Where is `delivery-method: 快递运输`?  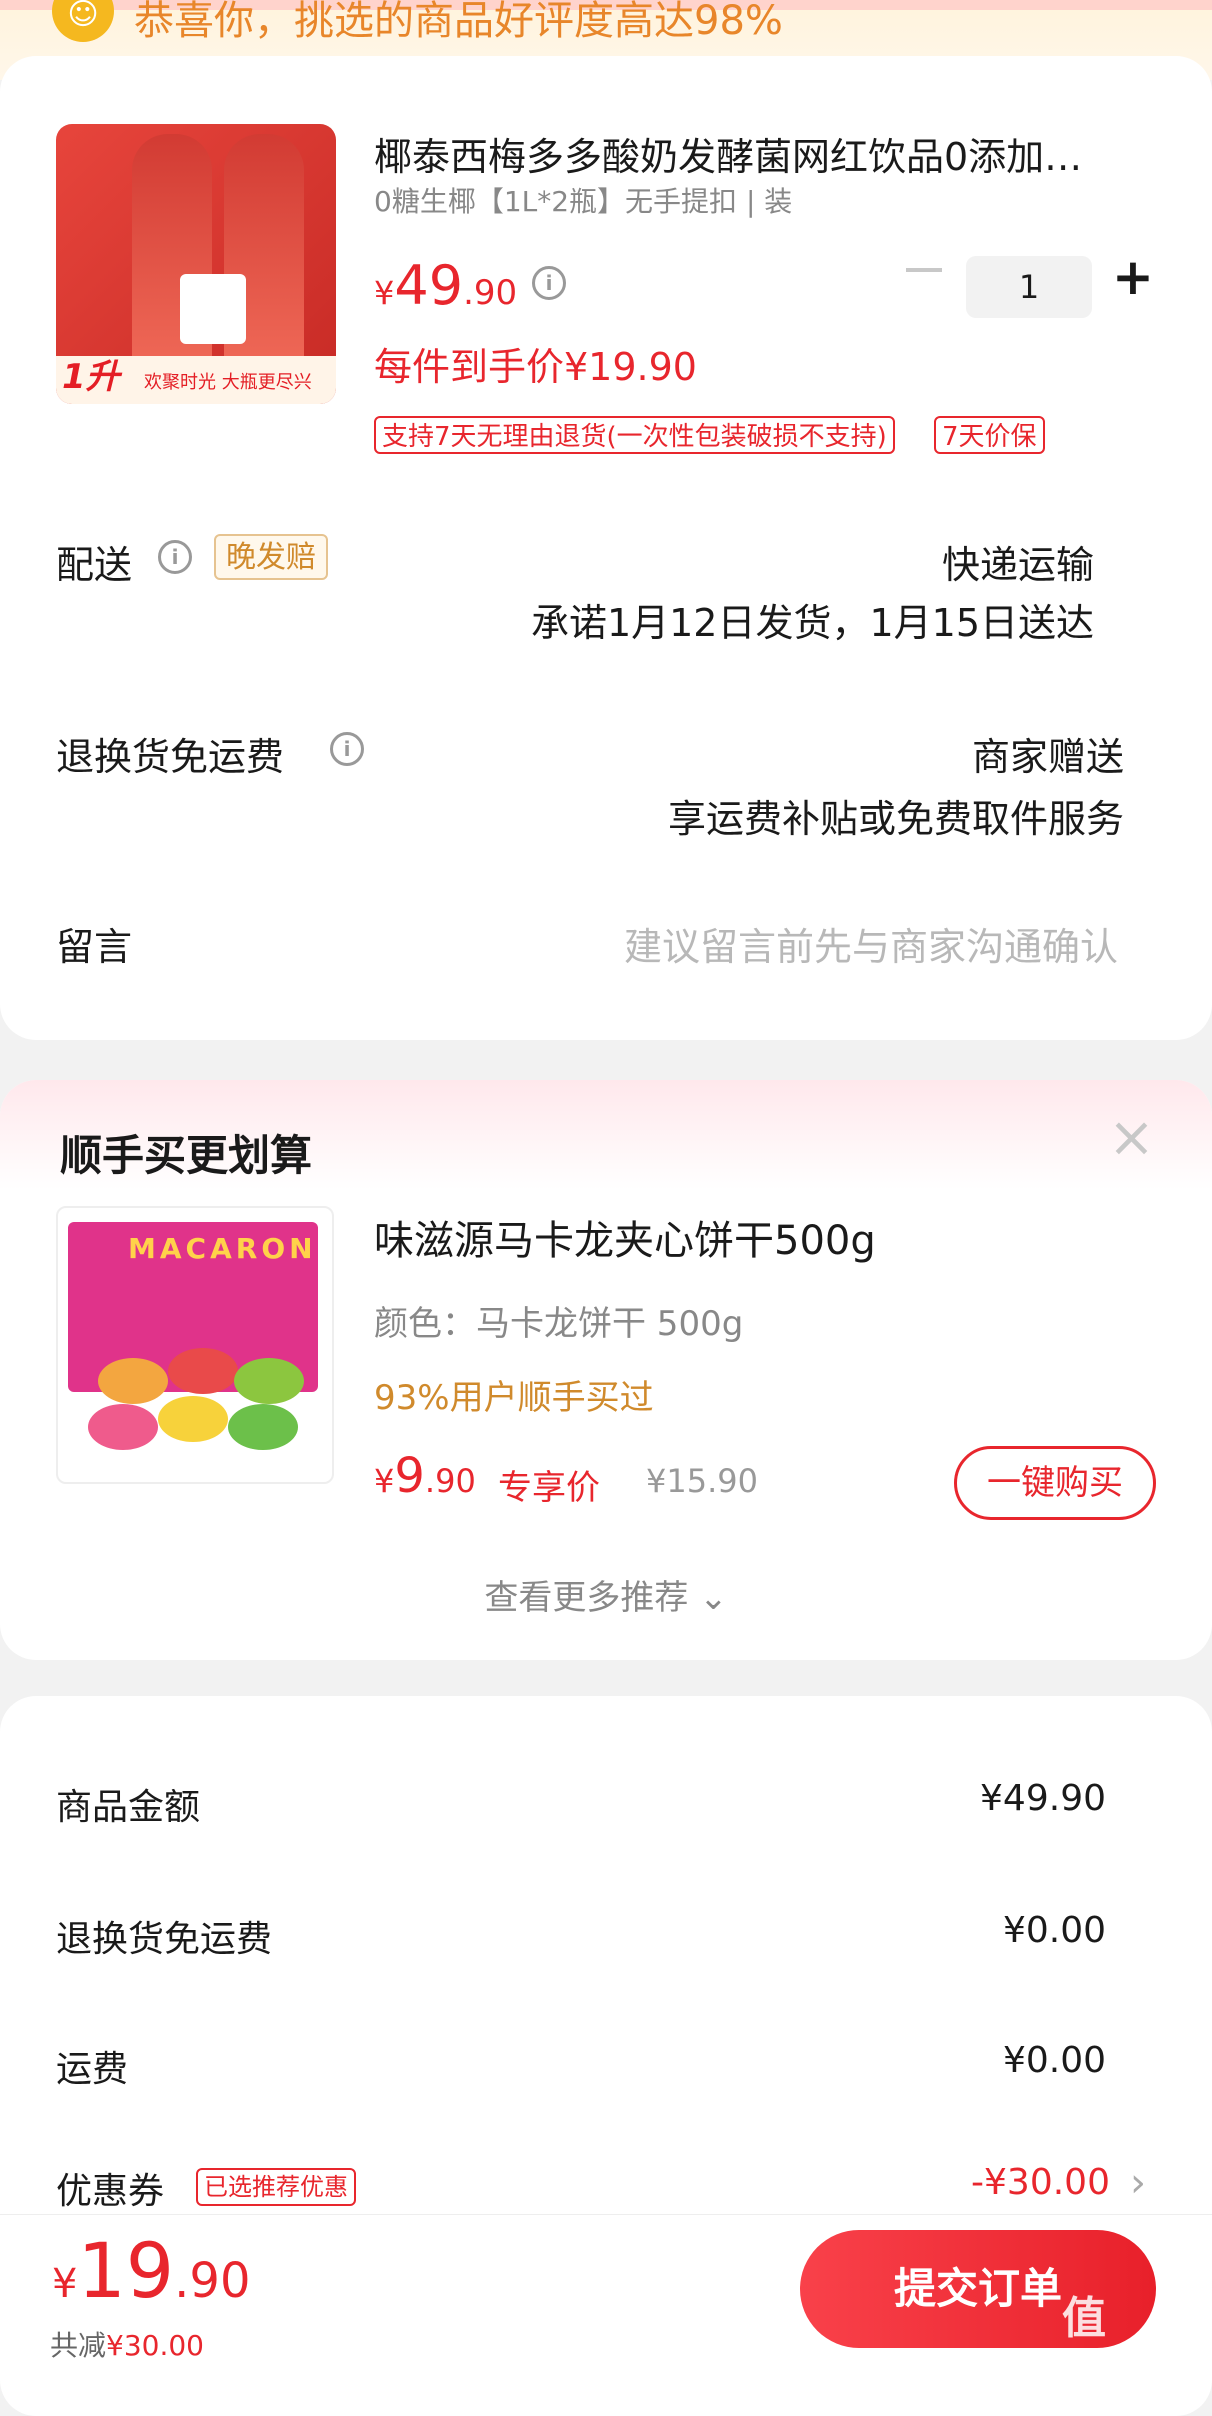
delivery-method: 快递运输 is located at coordinates (1018, 561).